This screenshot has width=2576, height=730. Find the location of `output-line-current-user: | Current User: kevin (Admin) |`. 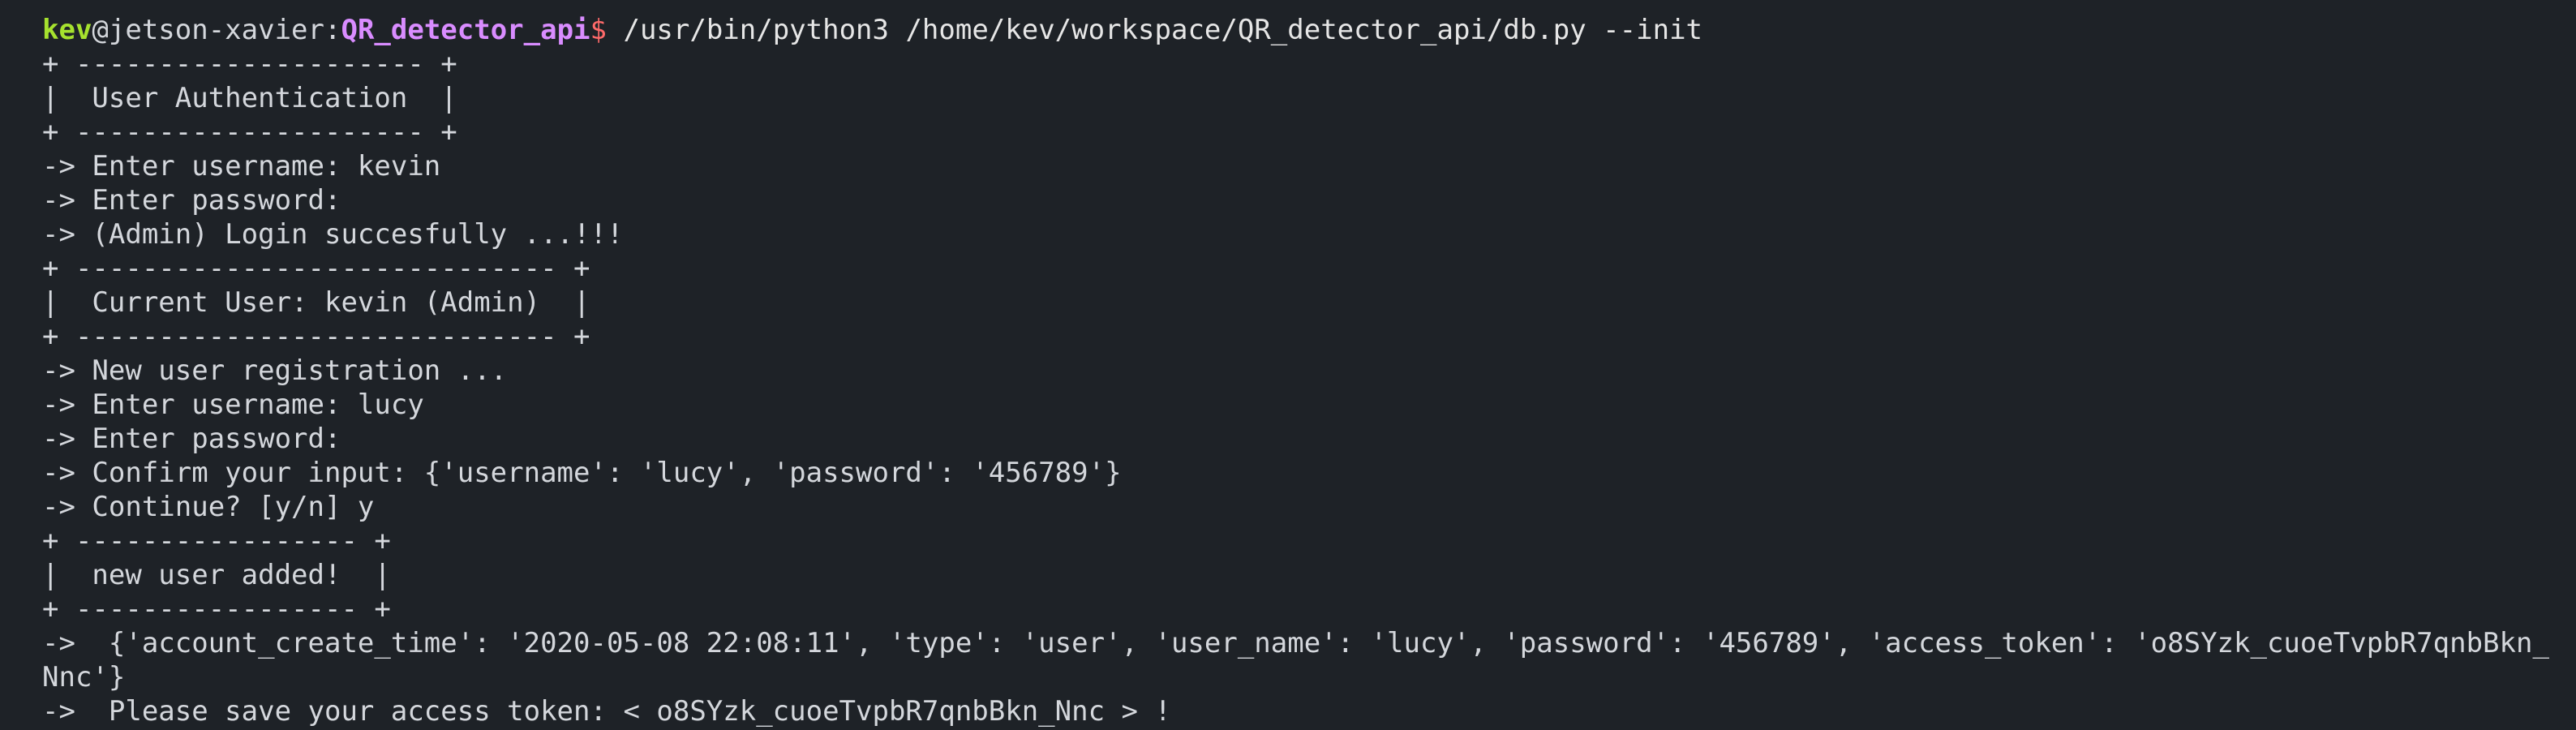

output-line-current-user: | Current User: kevin (Admin) | is located at coordinates (316, 302).